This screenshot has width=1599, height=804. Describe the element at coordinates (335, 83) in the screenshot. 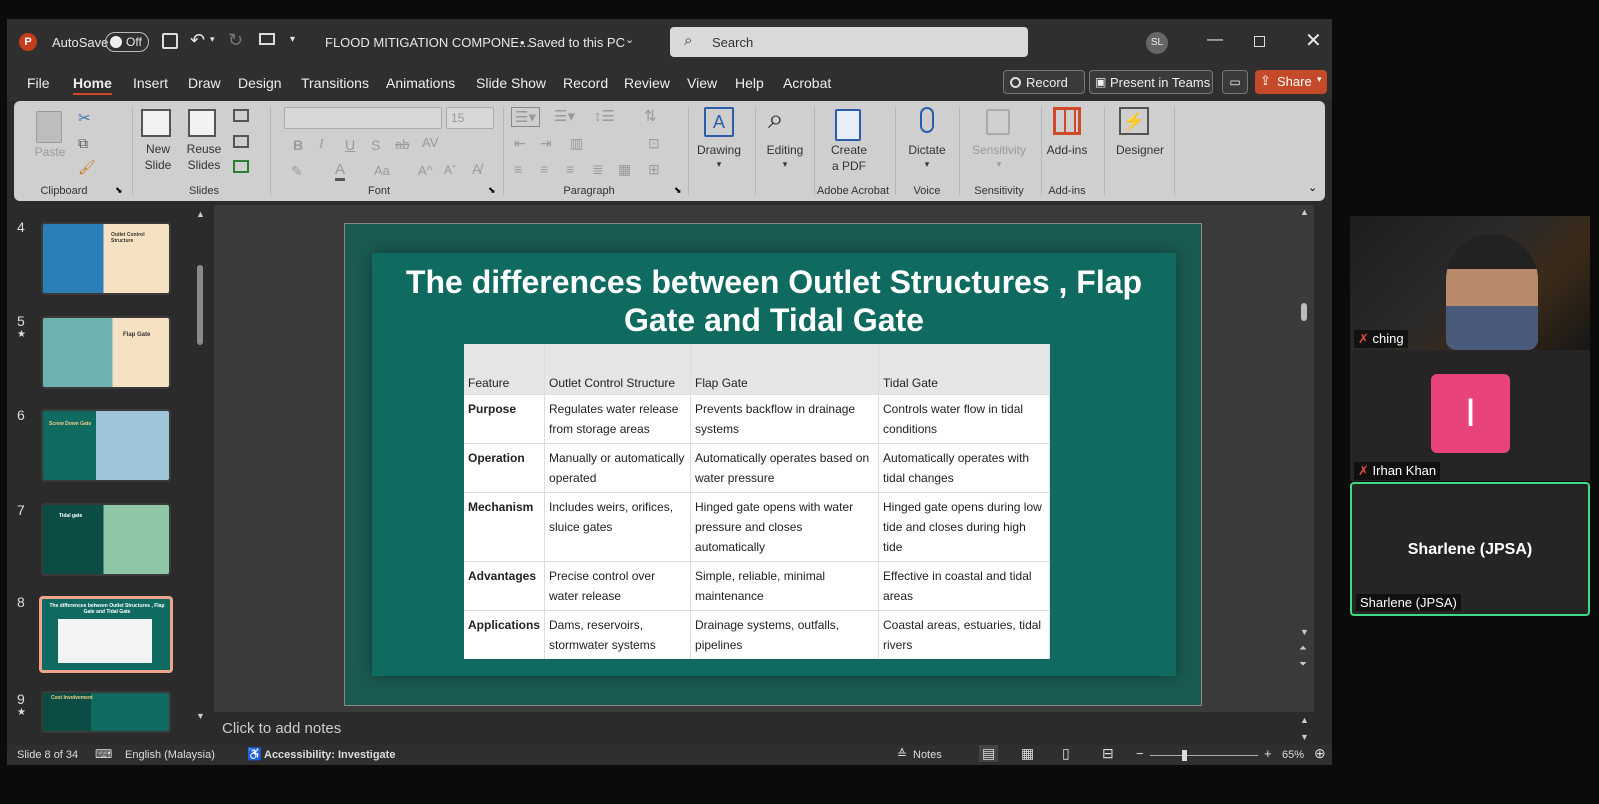

I see `tab-transitions: Transitions` at that location.